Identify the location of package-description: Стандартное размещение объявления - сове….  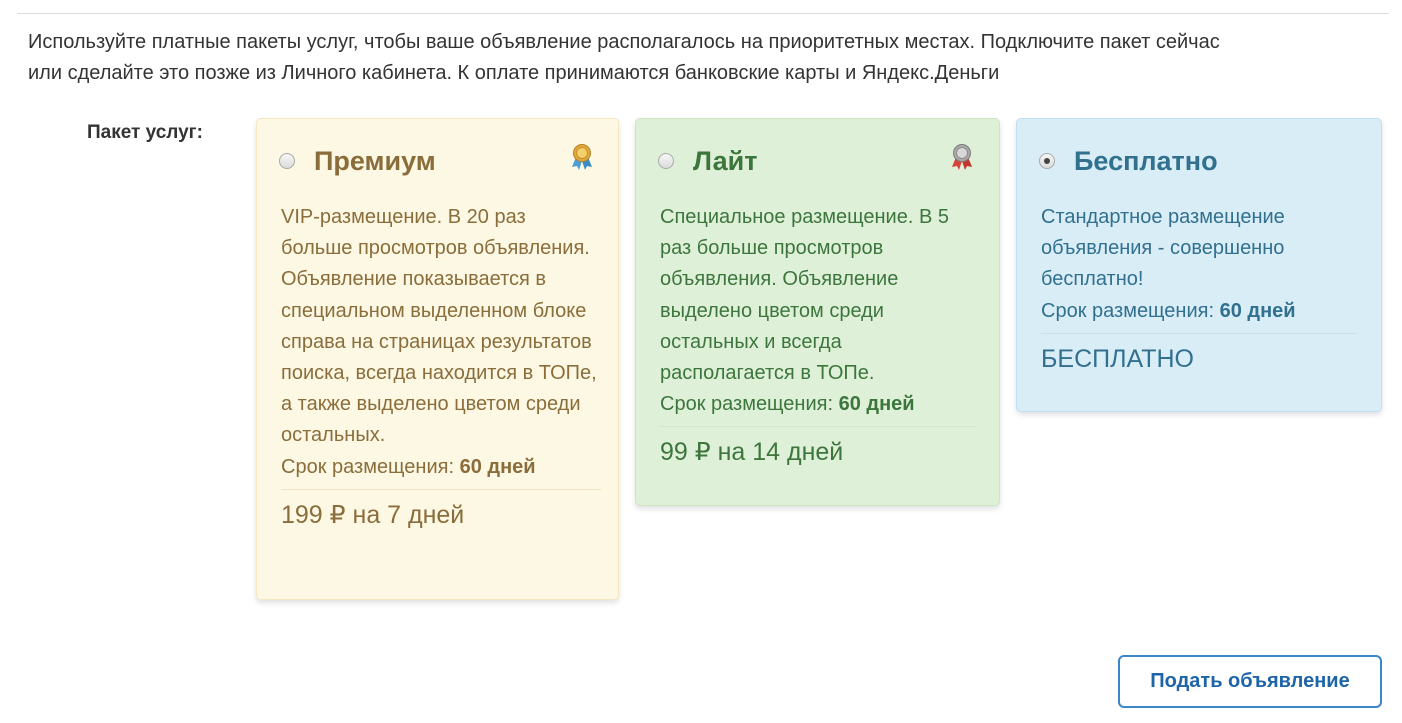
(1163, 248).